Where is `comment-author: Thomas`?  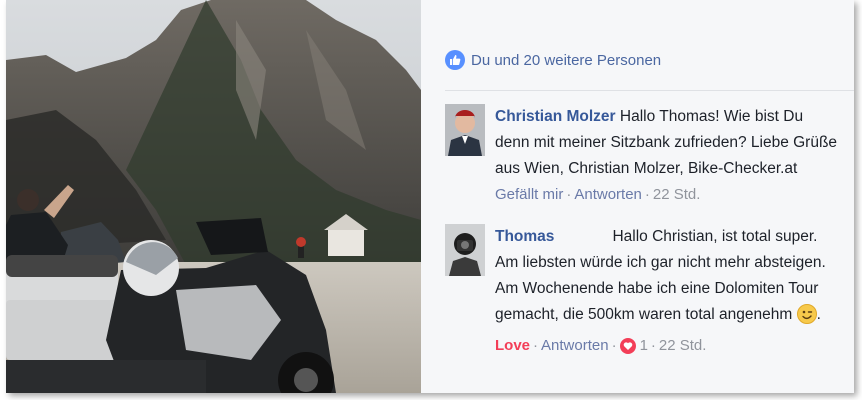 comment-author: Thomas is located at coordinates (524, 236).